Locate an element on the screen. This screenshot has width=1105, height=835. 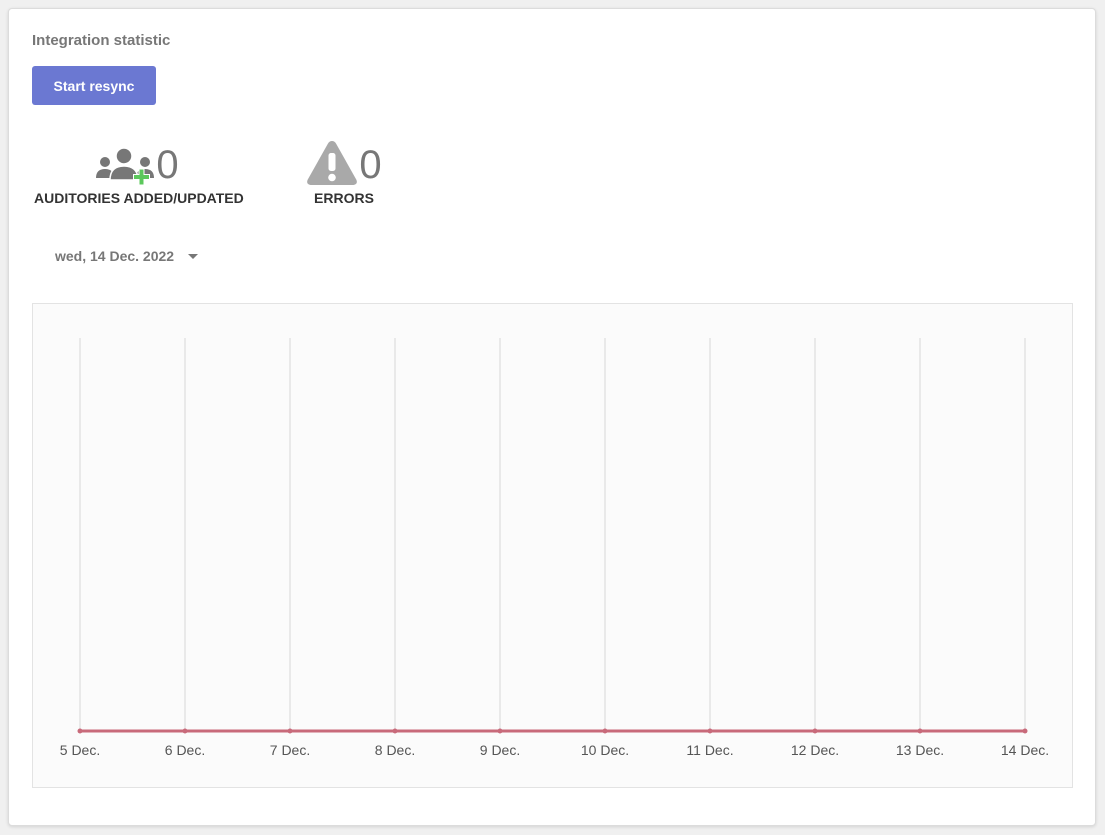
x-tick-label-2: 7 Dec. is located at coordinates (290, 750).